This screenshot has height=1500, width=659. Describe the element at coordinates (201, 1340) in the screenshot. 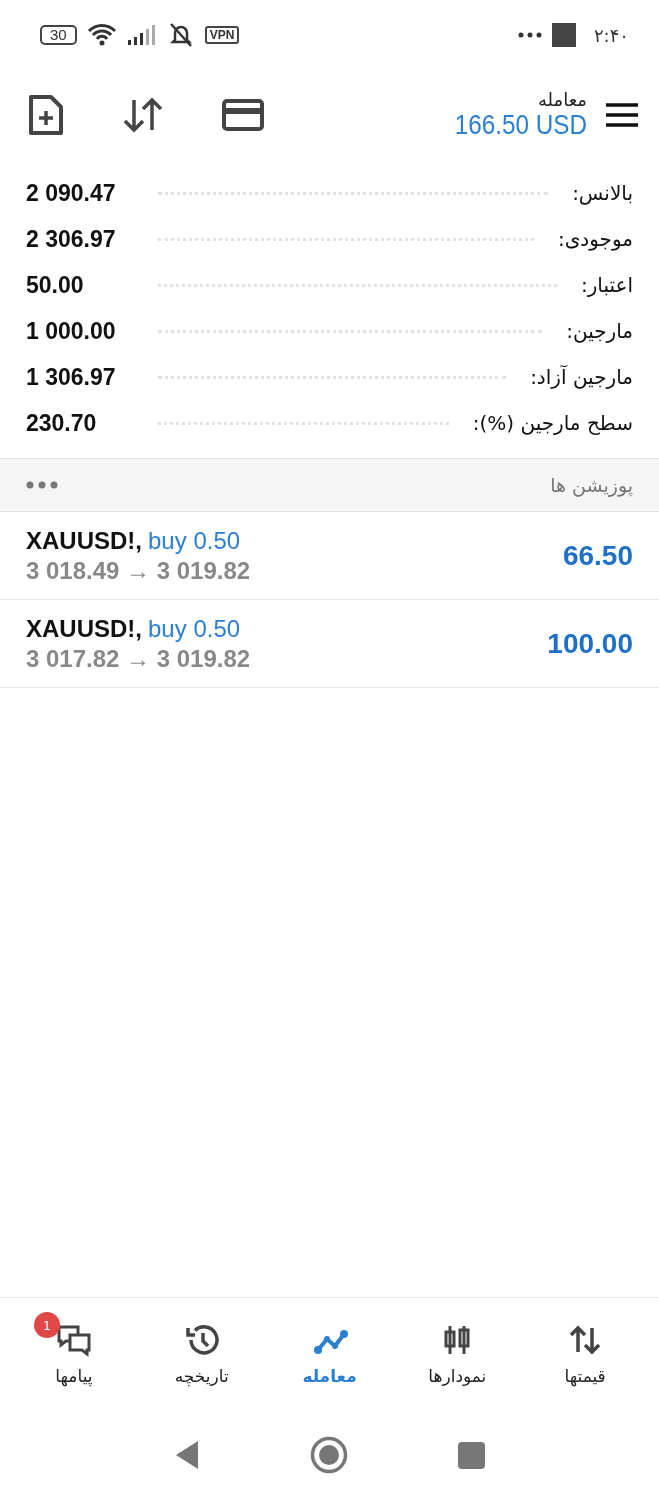

I see `history-icon` at that location.